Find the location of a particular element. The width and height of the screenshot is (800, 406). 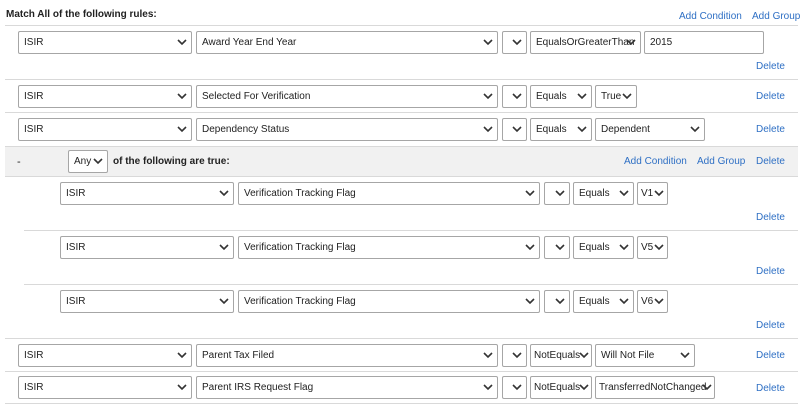

add-condition-link: Add Condition is located at coordinates (710, 16).